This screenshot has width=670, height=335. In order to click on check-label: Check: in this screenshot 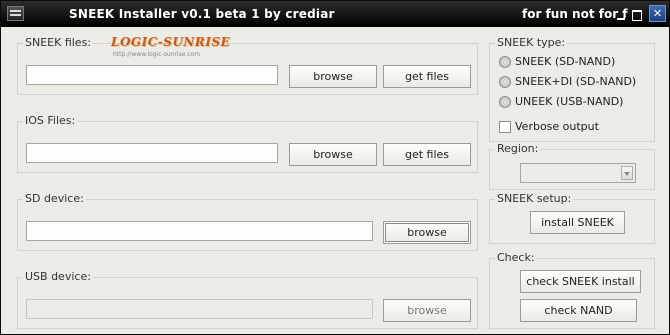, I will do `click(516, 257)`.